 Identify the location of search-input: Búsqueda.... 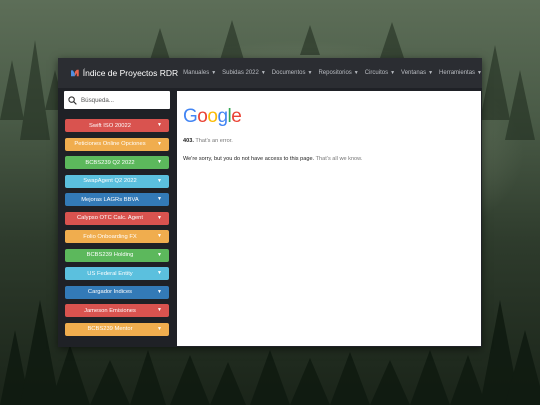
(117, 100).